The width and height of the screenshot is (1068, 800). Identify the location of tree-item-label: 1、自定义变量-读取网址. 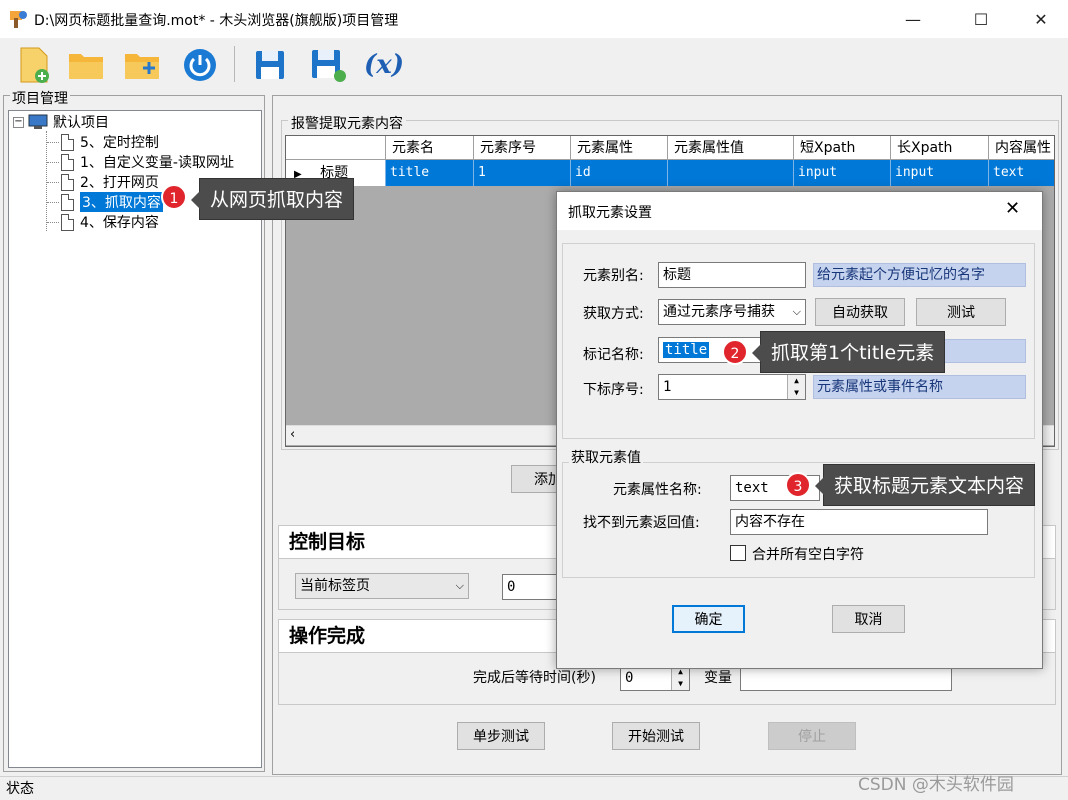
(157, 163).